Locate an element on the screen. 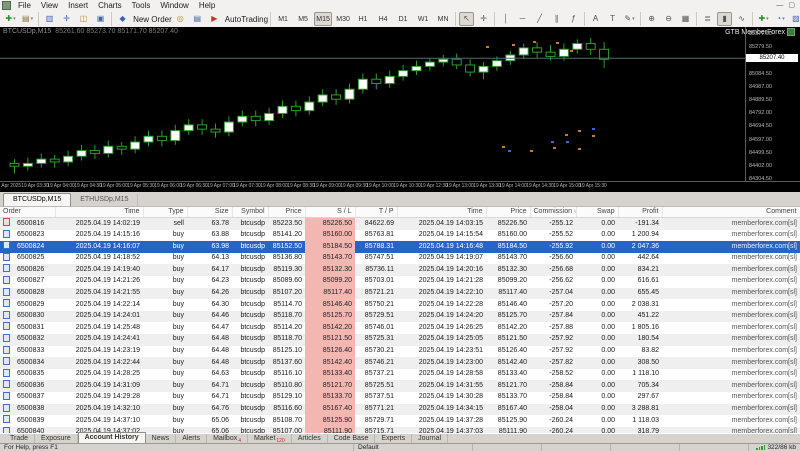  crosshair-button: ✛ is located at coordinates (483, 19).